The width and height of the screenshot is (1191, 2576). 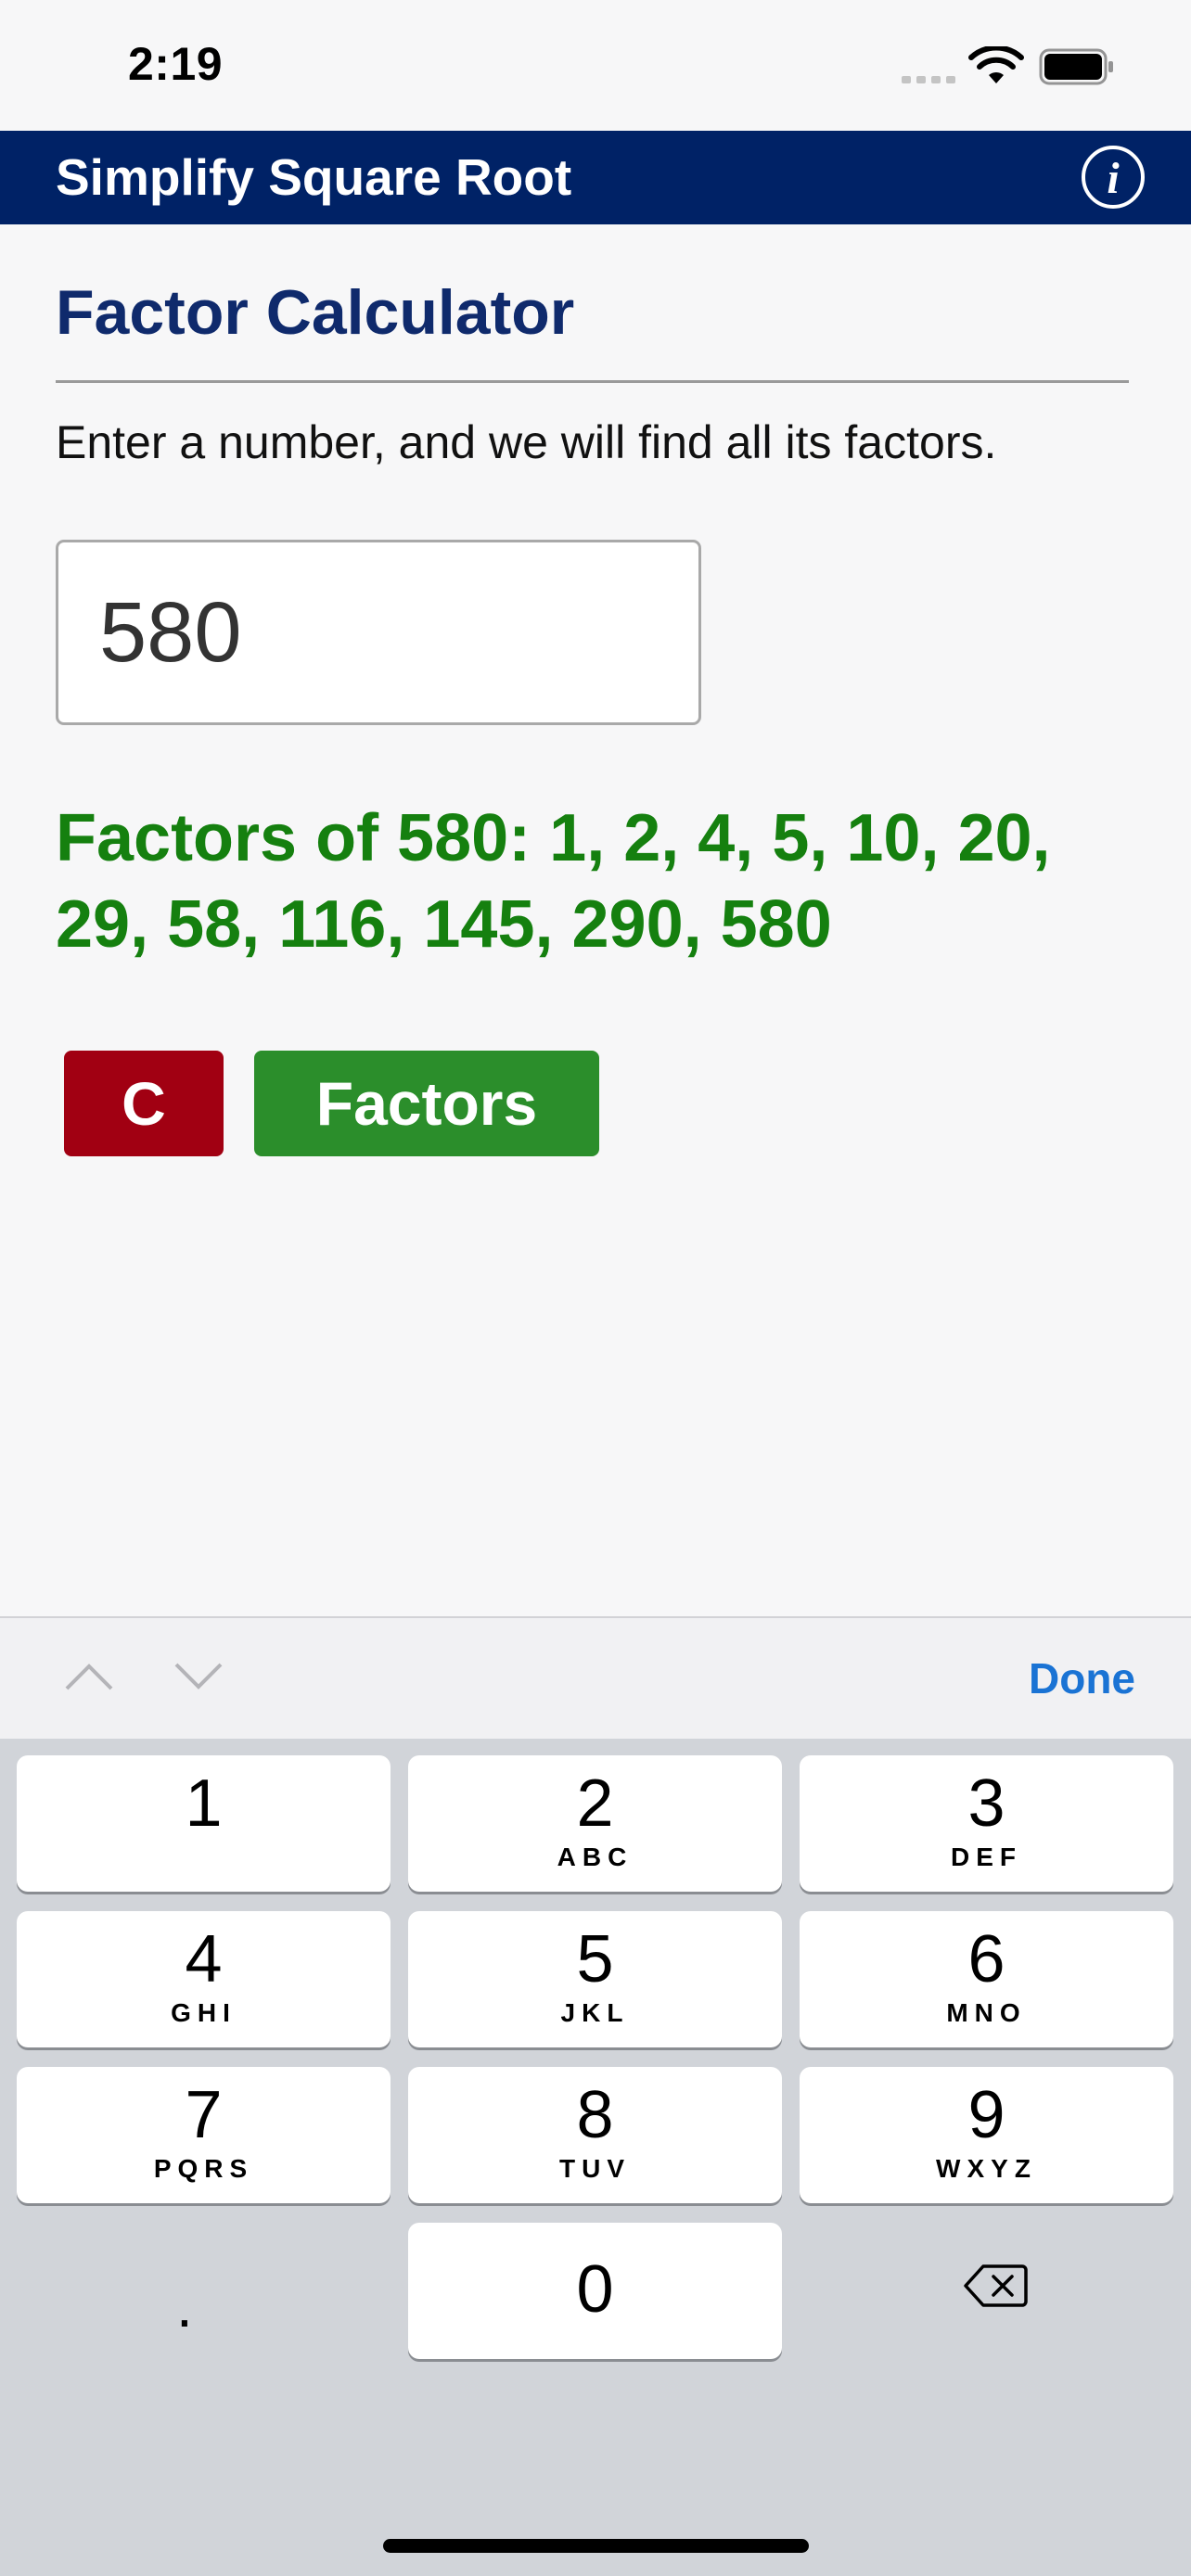 What do you see at coordinates (592, 381) in the screenshot?
I see `title-divider` at bounding box center [592, 381].